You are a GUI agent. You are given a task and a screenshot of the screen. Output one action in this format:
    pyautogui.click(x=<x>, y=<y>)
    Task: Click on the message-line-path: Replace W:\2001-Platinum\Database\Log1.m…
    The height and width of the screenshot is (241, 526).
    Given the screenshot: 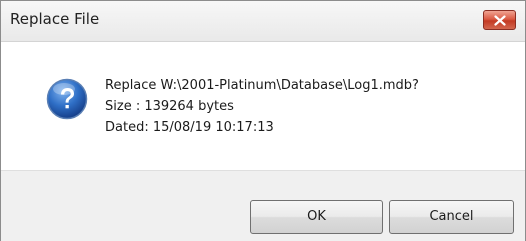 What is the action you would take?
    pyautogui.click(x=262, y=85)
    